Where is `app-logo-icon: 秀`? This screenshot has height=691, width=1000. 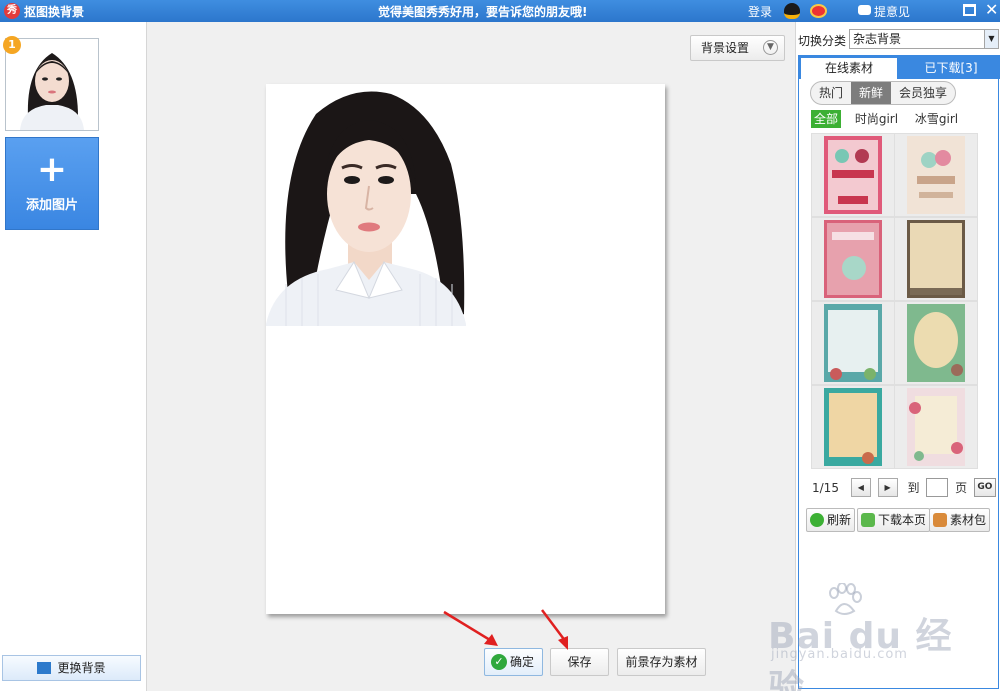 app-logo-icon: 秀 is located at coordinates (12, 11).